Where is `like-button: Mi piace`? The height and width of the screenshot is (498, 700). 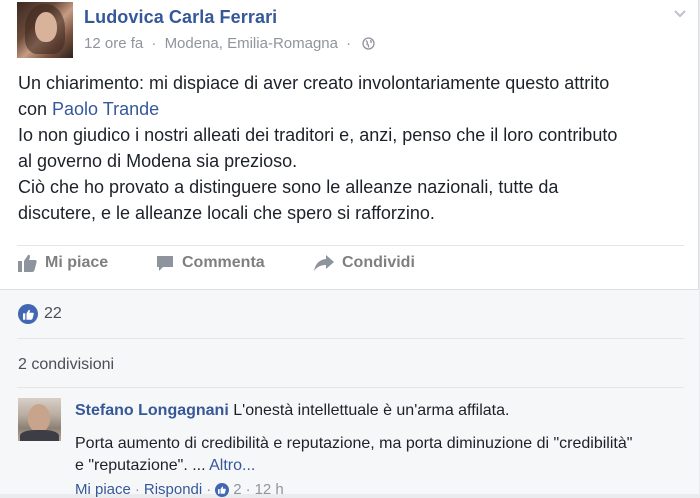
like-button: Mi piace is located at coordinates (63, 263).